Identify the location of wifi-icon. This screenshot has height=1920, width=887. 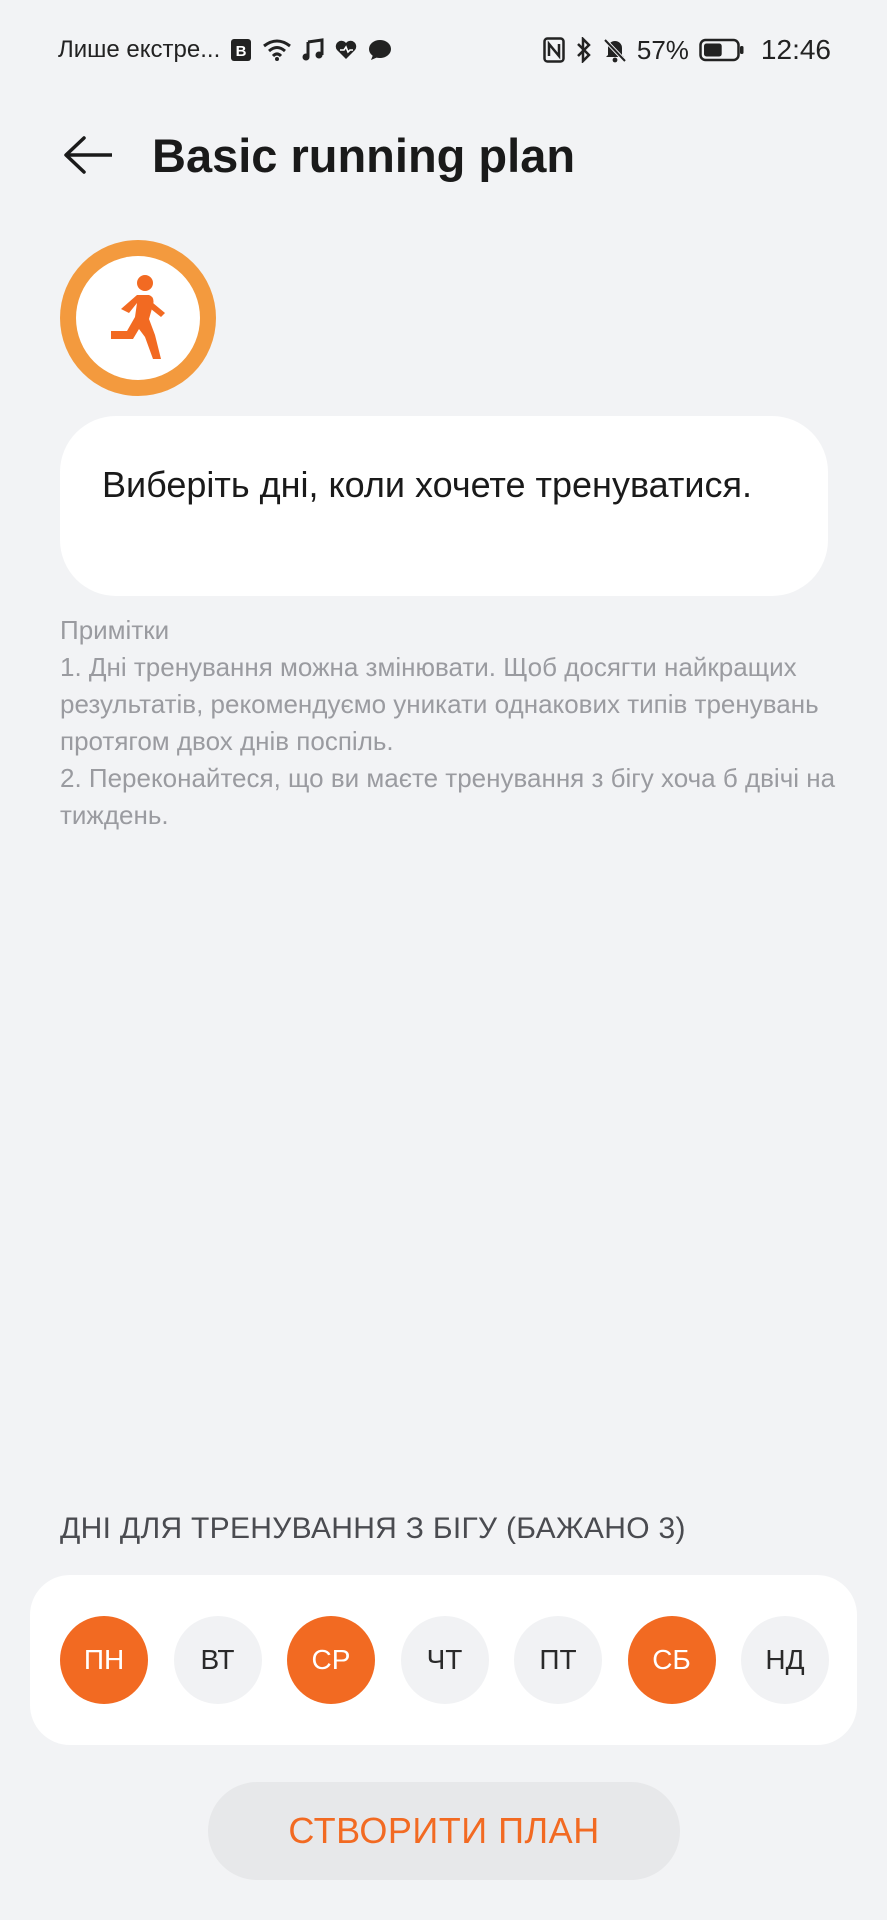
(277, 50).